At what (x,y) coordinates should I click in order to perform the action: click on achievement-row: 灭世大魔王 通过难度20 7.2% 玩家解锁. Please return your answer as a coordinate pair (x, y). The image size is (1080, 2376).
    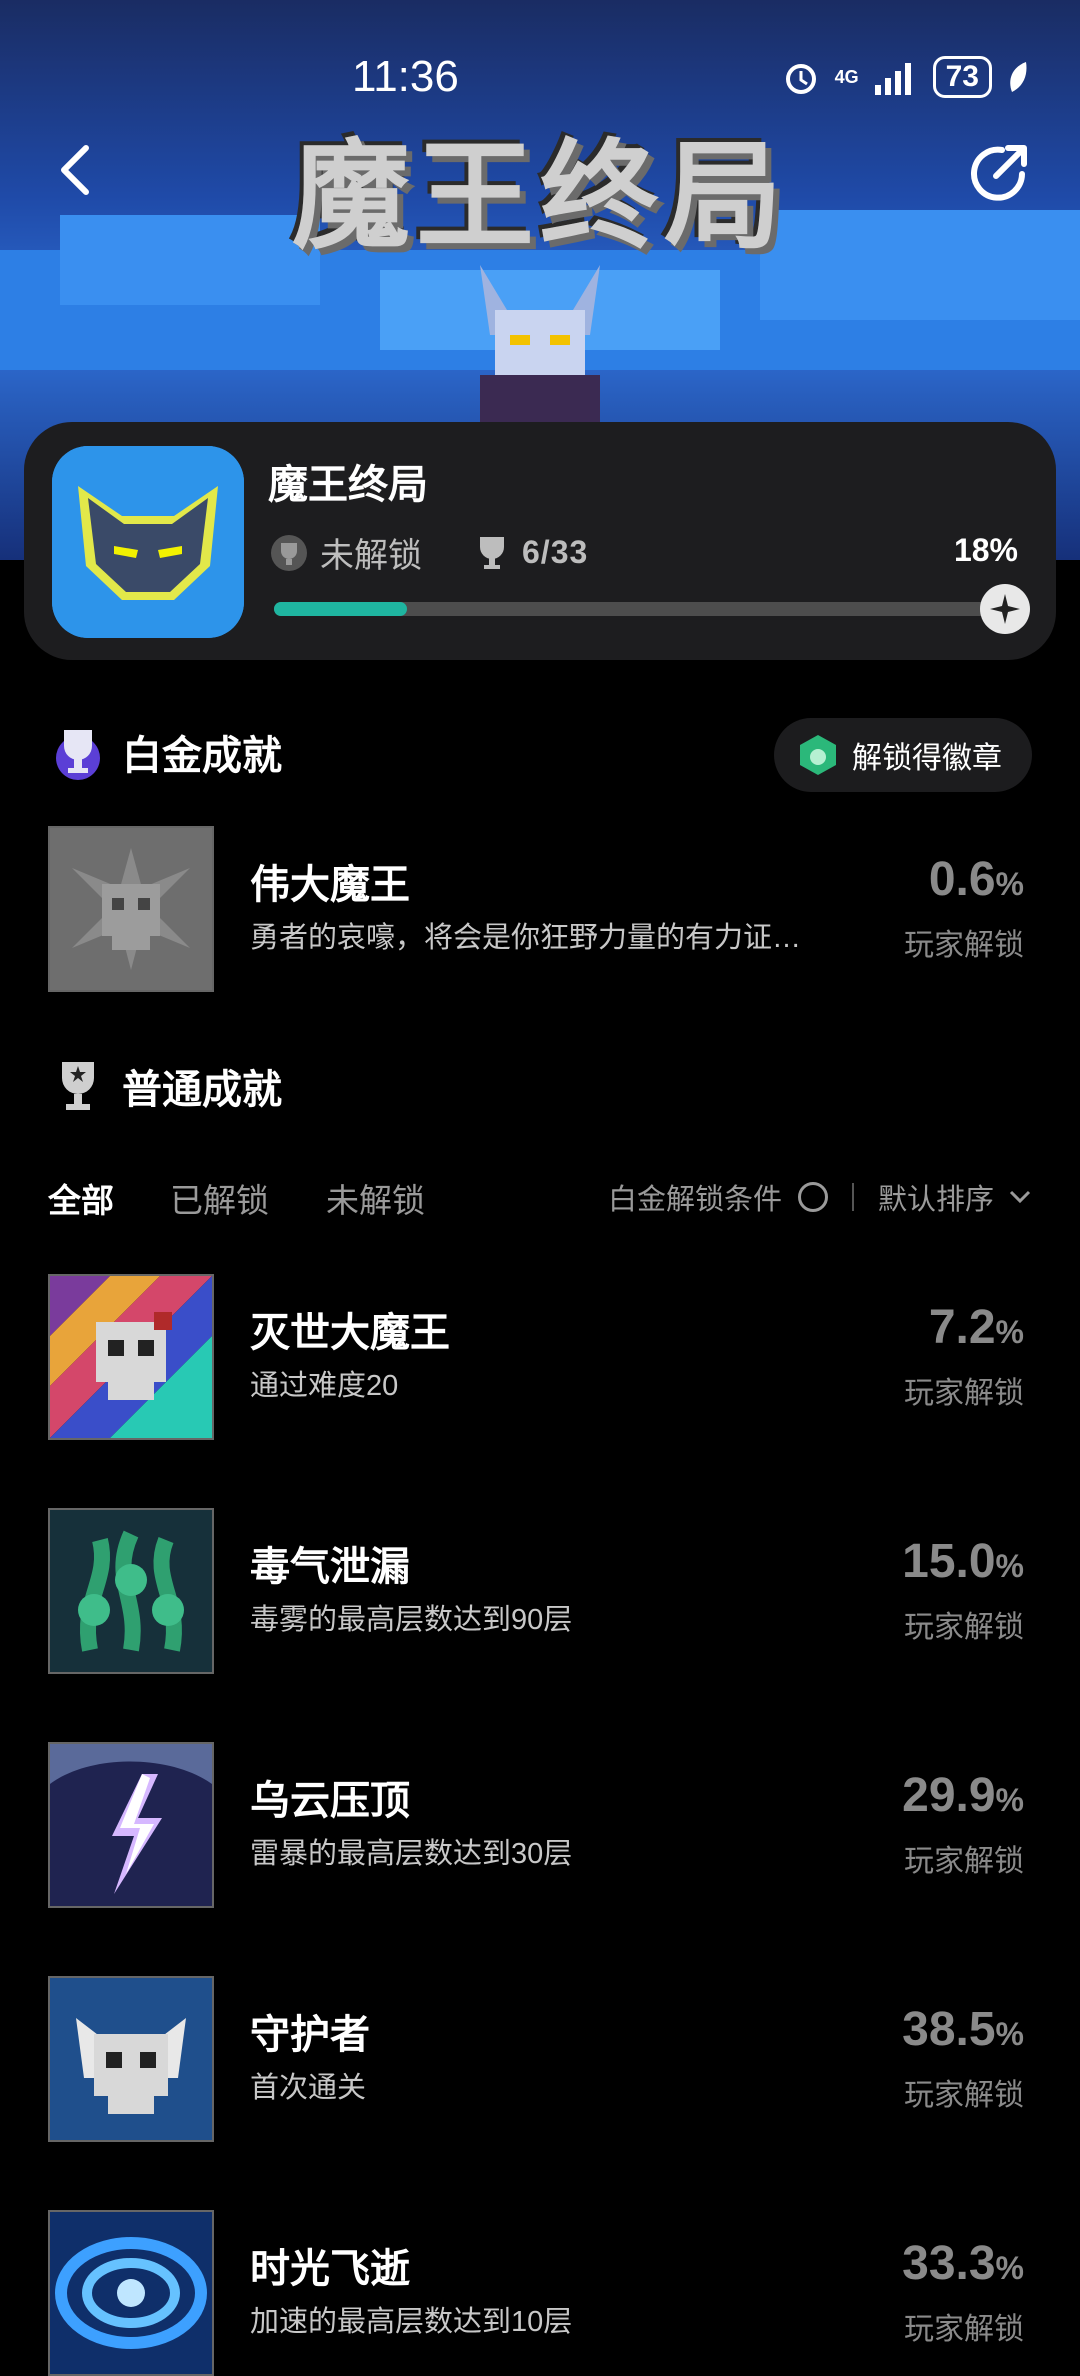
    Looking at the image, I should click on (548, 1357).